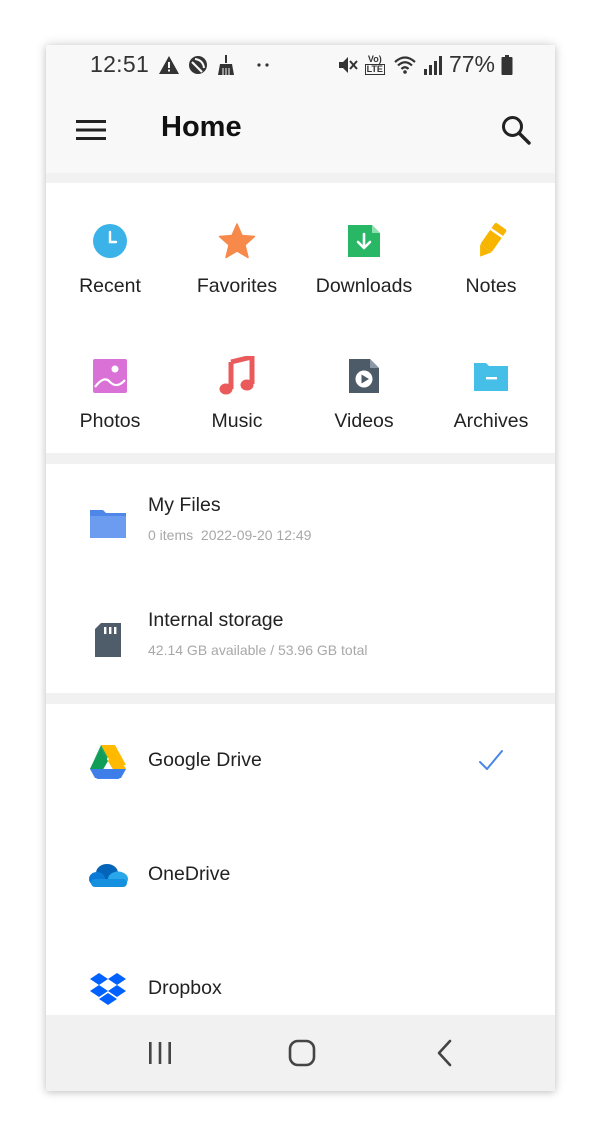  What do you see at coordinates (108, 640) in the screenshot?
I see `sd-card-icon` at bounding box center [108, 640].